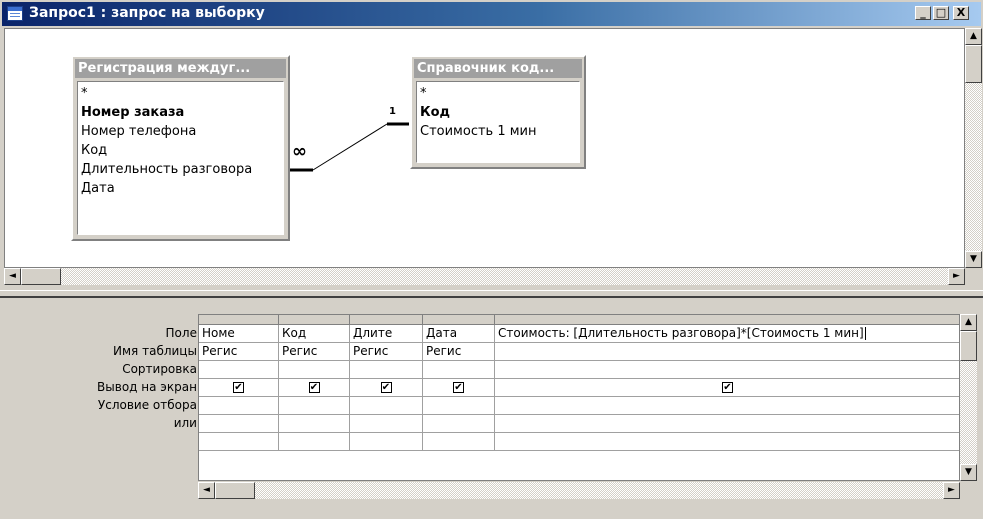 This screenshot has width=983, height=519. I want to click on field-item-key: Код, so click(498, 112).